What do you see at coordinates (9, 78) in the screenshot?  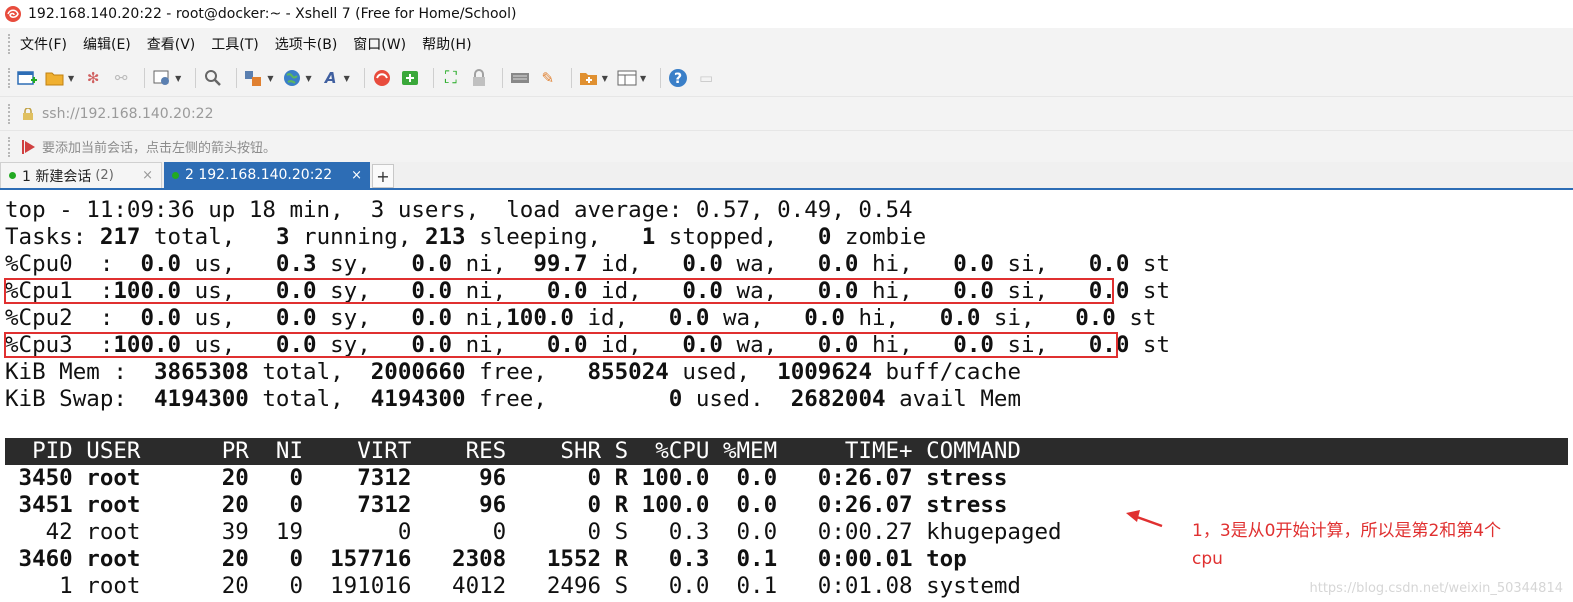 I see `toolbar-grip` at bounding box center [9, 78].